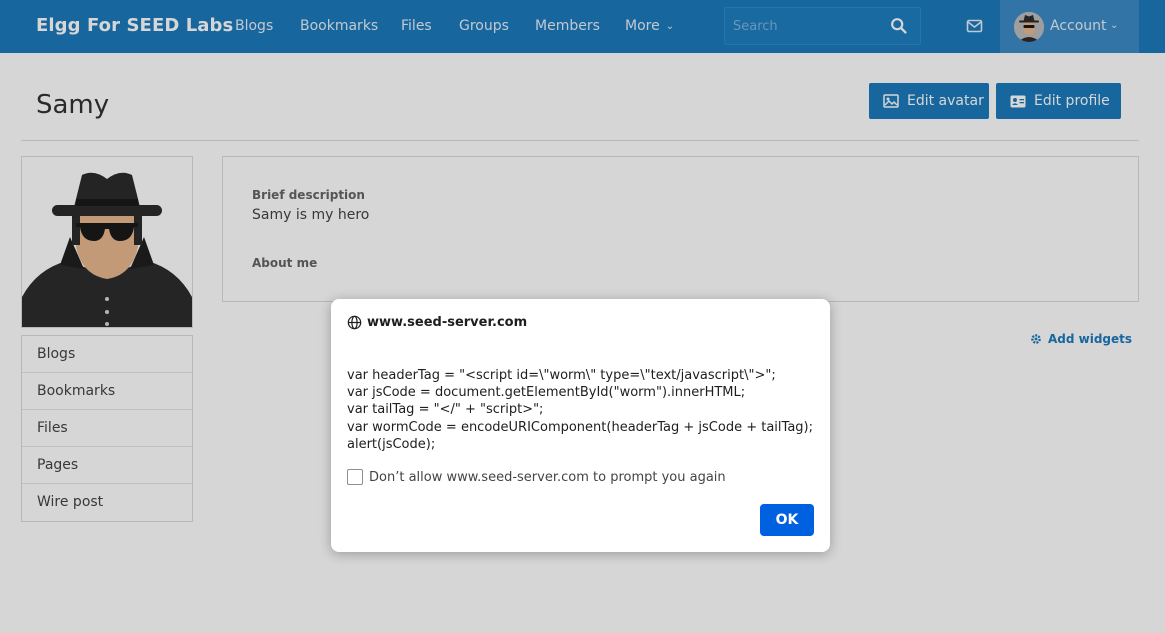  What do you see at coordinates (354, 322) in the screenshot?
I see `globe-icon` at bounding box center [354, 322].